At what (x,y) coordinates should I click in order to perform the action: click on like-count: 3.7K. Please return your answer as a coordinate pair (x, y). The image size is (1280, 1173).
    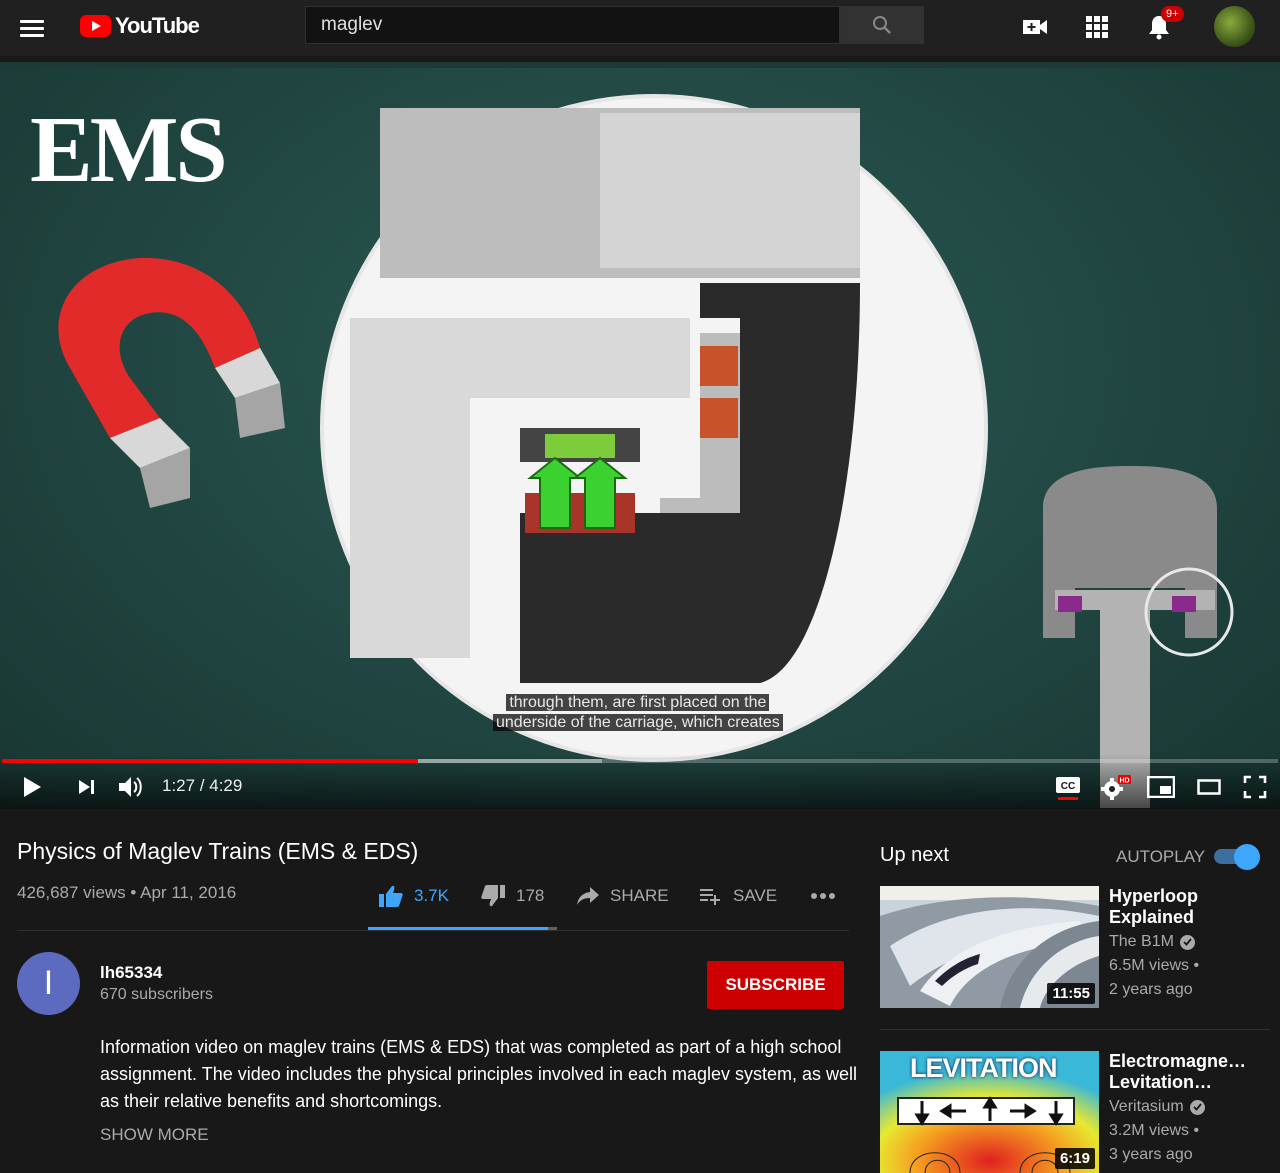
    Looking at the image, I should click on (431, 895).